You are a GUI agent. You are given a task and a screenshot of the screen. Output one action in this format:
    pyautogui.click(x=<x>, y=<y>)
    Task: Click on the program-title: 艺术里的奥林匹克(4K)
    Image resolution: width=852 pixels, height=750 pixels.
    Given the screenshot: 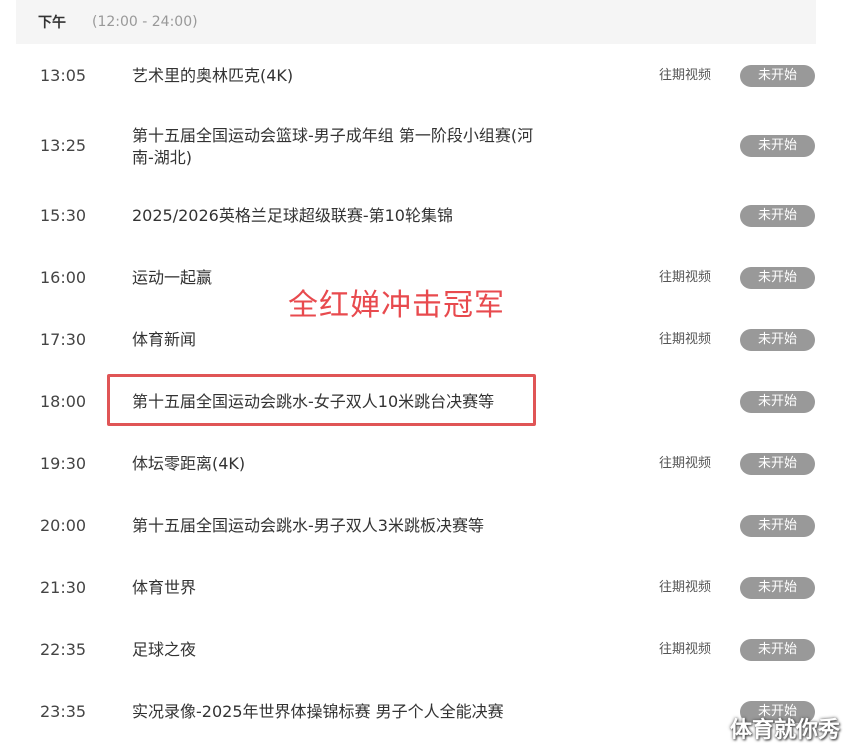 What is the action you would take?
    pyautogui.click(x=342, y=76)
    